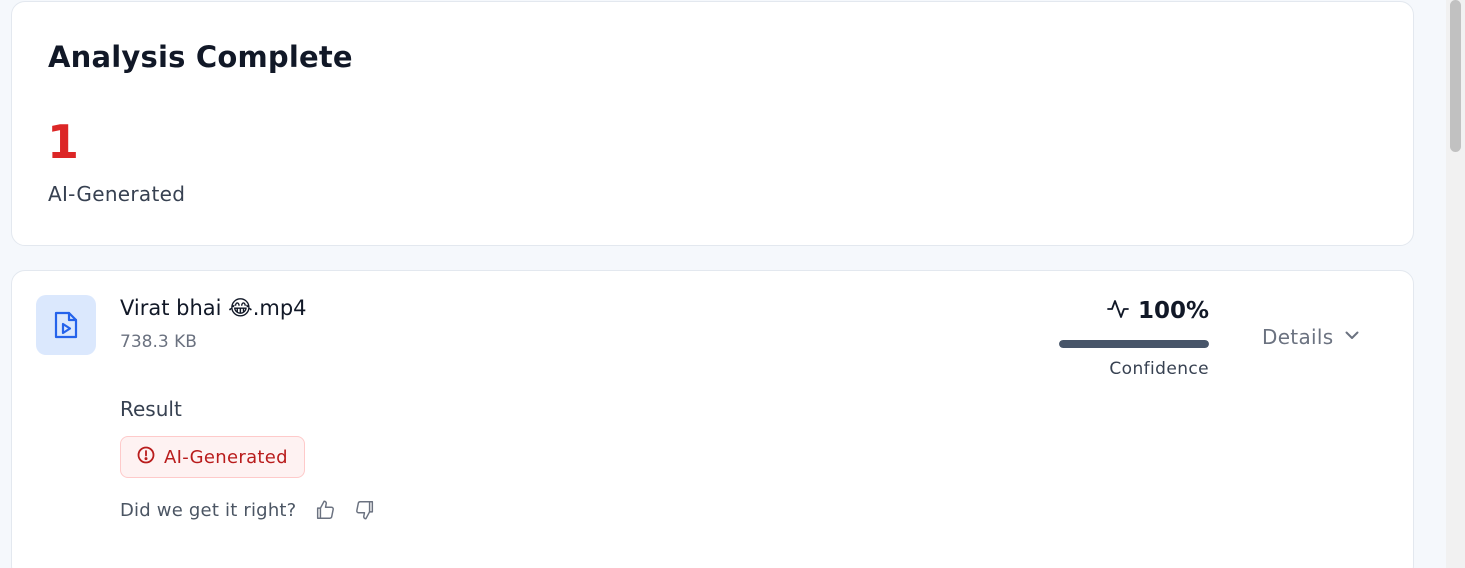 The image size is (1465, 568). I want to click on feedback-row: Did we get it right?, so click(248, 510).